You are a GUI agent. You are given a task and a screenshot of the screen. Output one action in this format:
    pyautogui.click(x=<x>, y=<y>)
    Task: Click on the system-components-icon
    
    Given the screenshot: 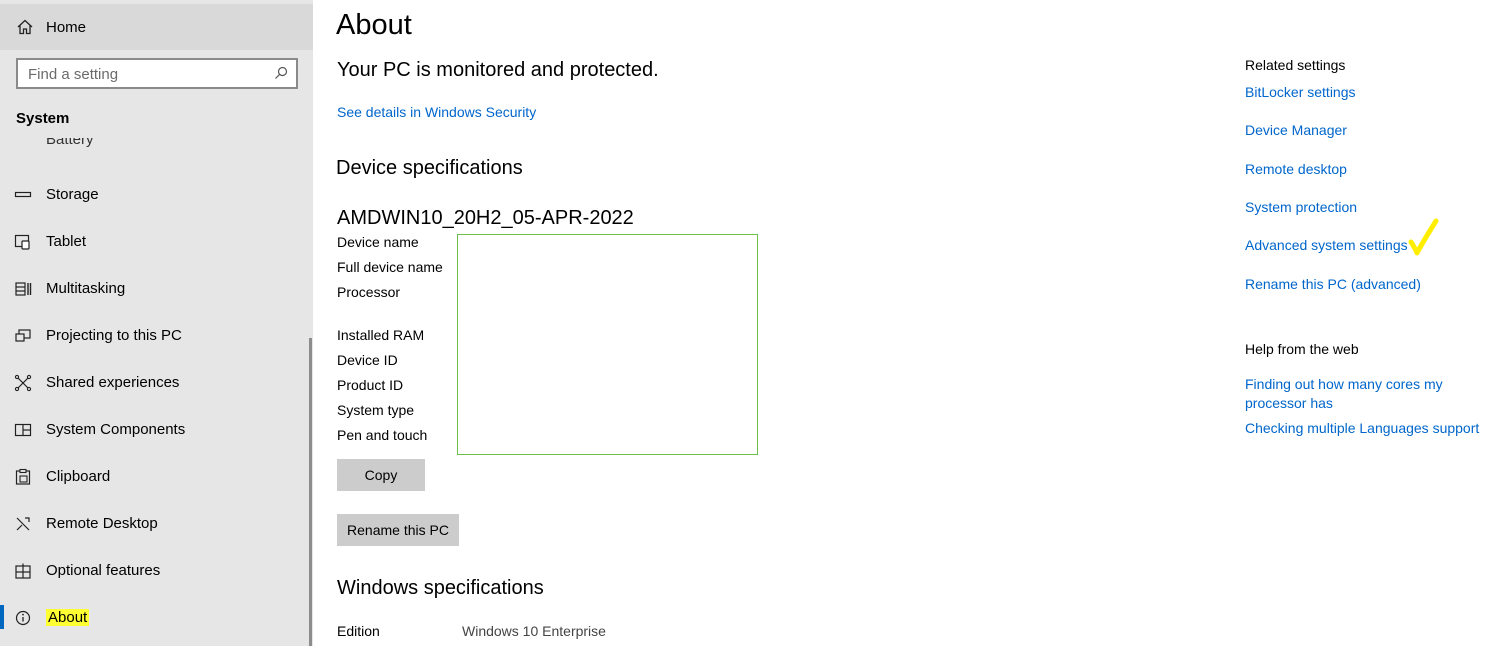 What is the action you would take?
    pyautogui.click(x=23, y=430)
    